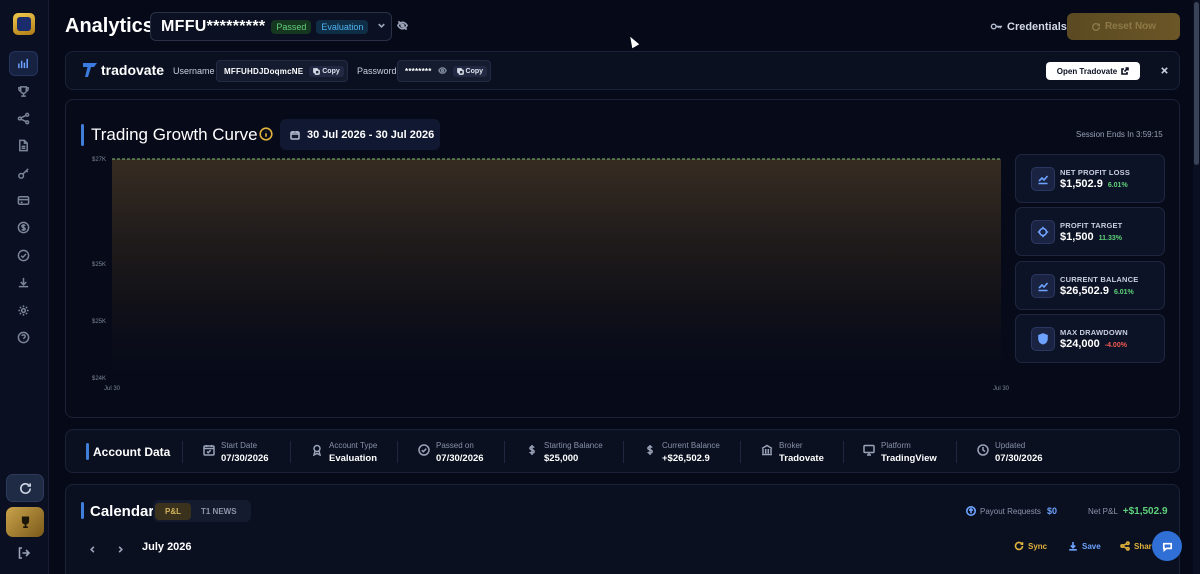 The height and width of the screenshot is (574, 1200). What do you see at coordinates (120, 550) in the screenshot?
I see `next-month-icon` at bounding box center [120, 550].